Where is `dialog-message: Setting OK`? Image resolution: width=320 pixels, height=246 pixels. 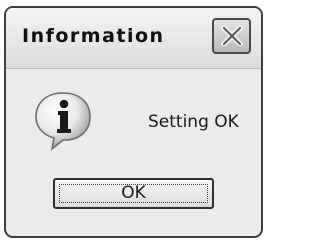
dialog-message: Setting OK is located at coordinates (193, 122).